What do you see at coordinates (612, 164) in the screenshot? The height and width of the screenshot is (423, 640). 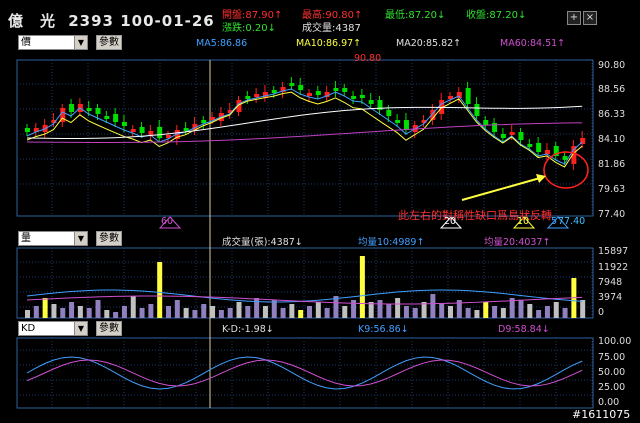 I see `price-axis-tick: 81.86` at bounding box center [612, 164].